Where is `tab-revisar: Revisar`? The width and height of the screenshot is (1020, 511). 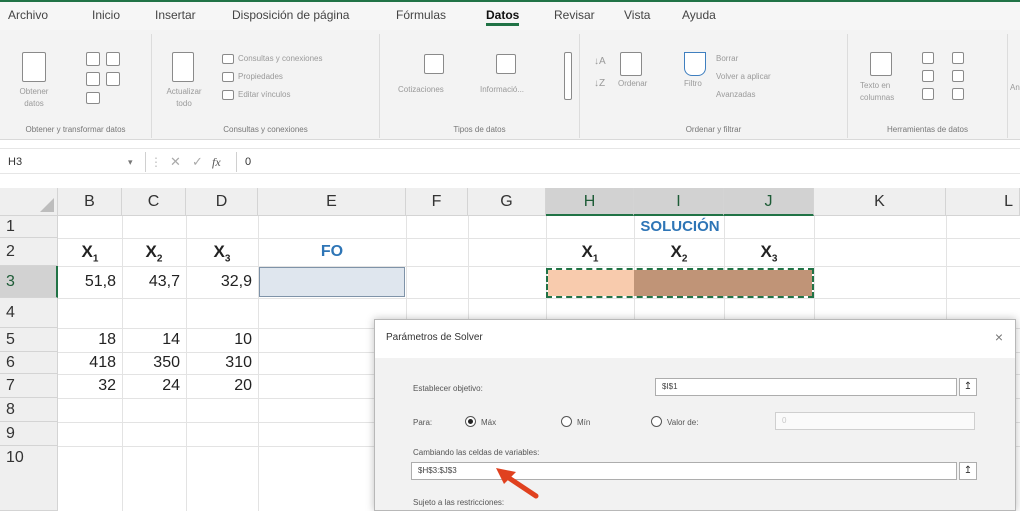
tab-revisar: Revisar is located at coordinates (574, 15).